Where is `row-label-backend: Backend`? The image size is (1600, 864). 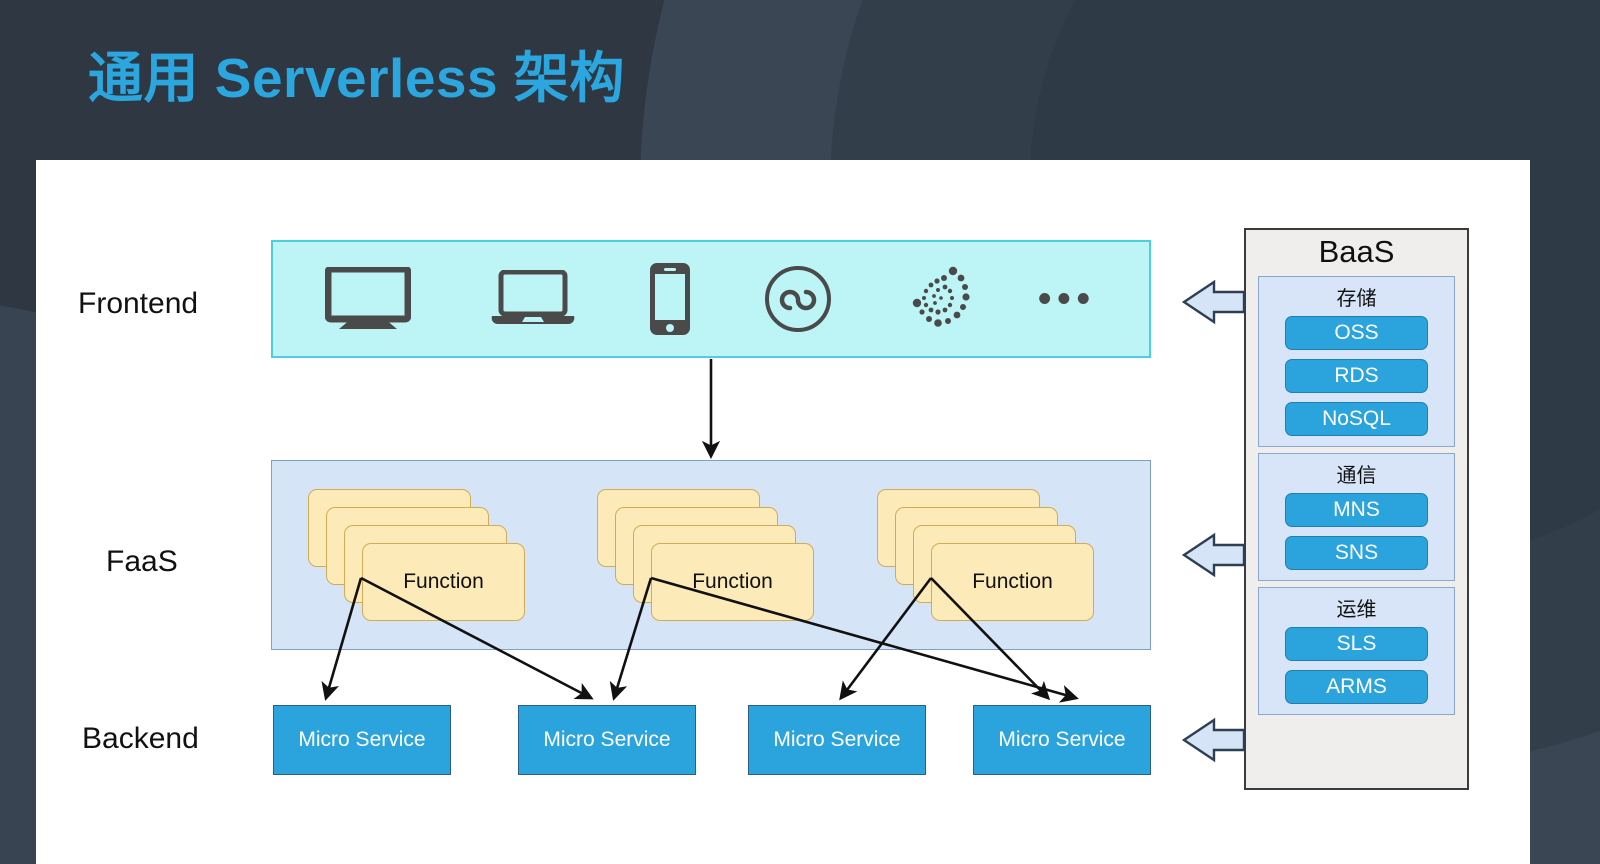 row-label-backend: Backend is located at coordinates (140, 738).